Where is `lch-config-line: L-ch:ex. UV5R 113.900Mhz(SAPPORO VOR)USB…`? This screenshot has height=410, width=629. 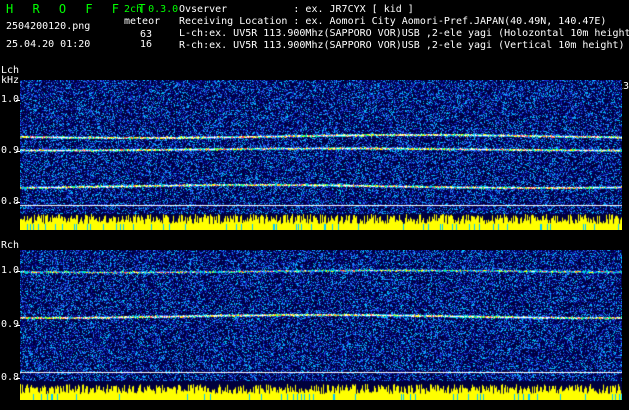 lch-config-line: L-ch:ex. UV5R 113.900Mhz(SAPPORO VOR)USB… is located at coordinates (404, 33).